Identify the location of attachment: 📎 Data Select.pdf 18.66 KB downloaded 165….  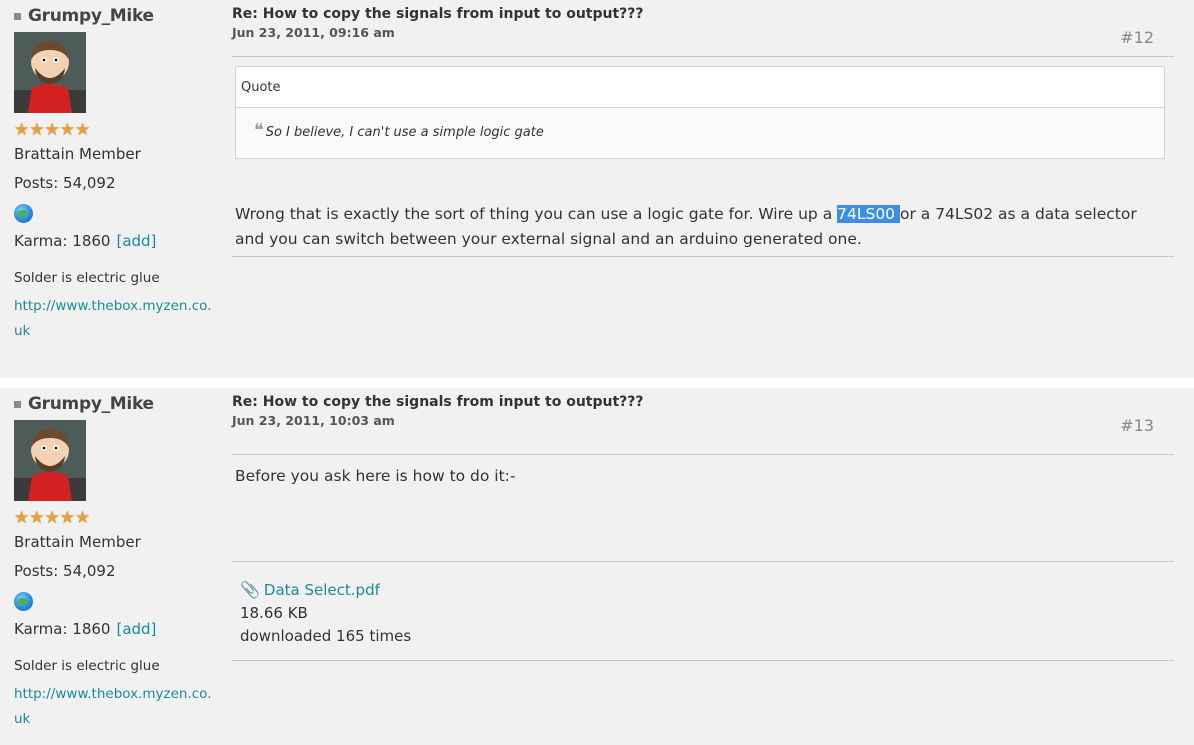
(325, 613).